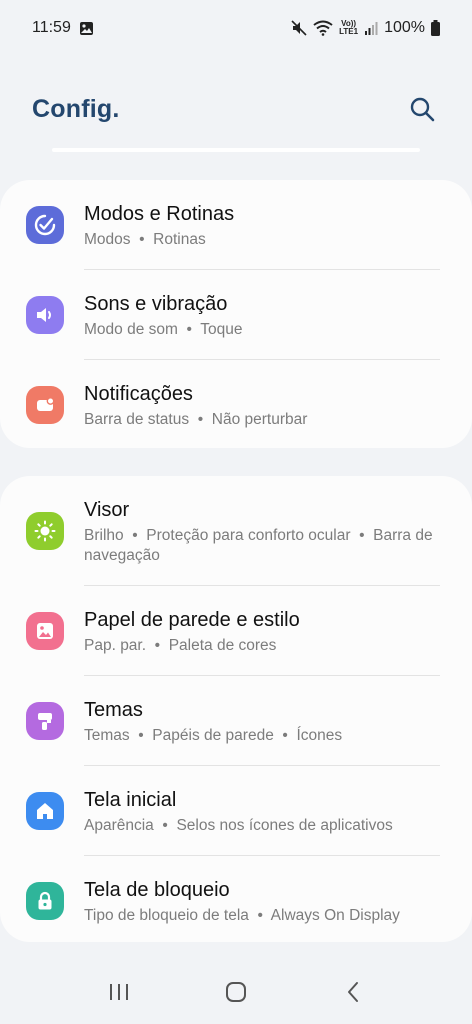 This screenshot has width=472, height=1024. Describe the element at coordinates (404, 27) in the screenshot. I see `battery-percent: 100%` at that location.